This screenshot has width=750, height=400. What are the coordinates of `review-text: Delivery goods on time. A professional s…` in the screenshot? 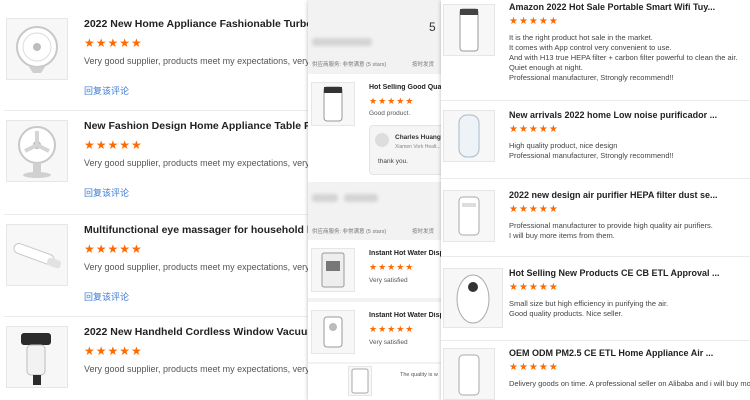 It's located at (629, 383).